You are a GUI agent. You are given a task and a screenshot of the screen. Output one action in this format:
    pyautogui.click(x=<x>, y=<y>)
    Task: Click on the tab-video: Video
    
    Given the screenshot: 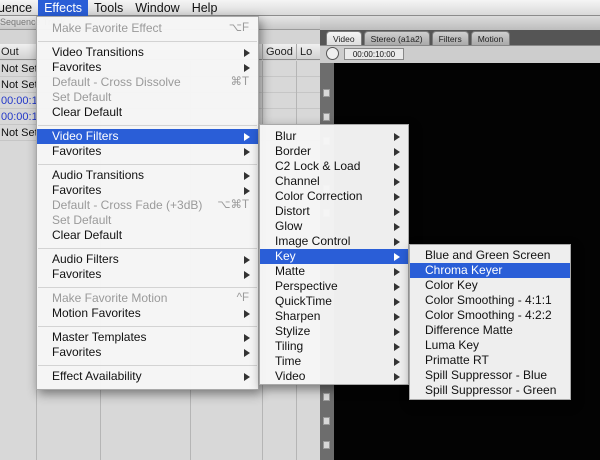 What is the action you would take?
    pyautogui.click(x=344, y=38)
    